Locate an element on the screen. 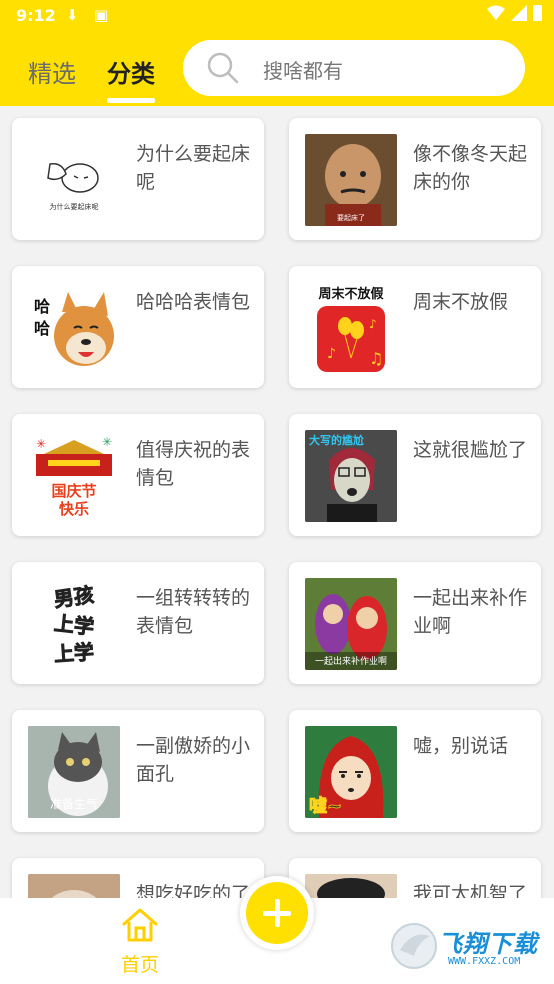  thumb-caption: 嘘~ is located at coordinates (325, 806).